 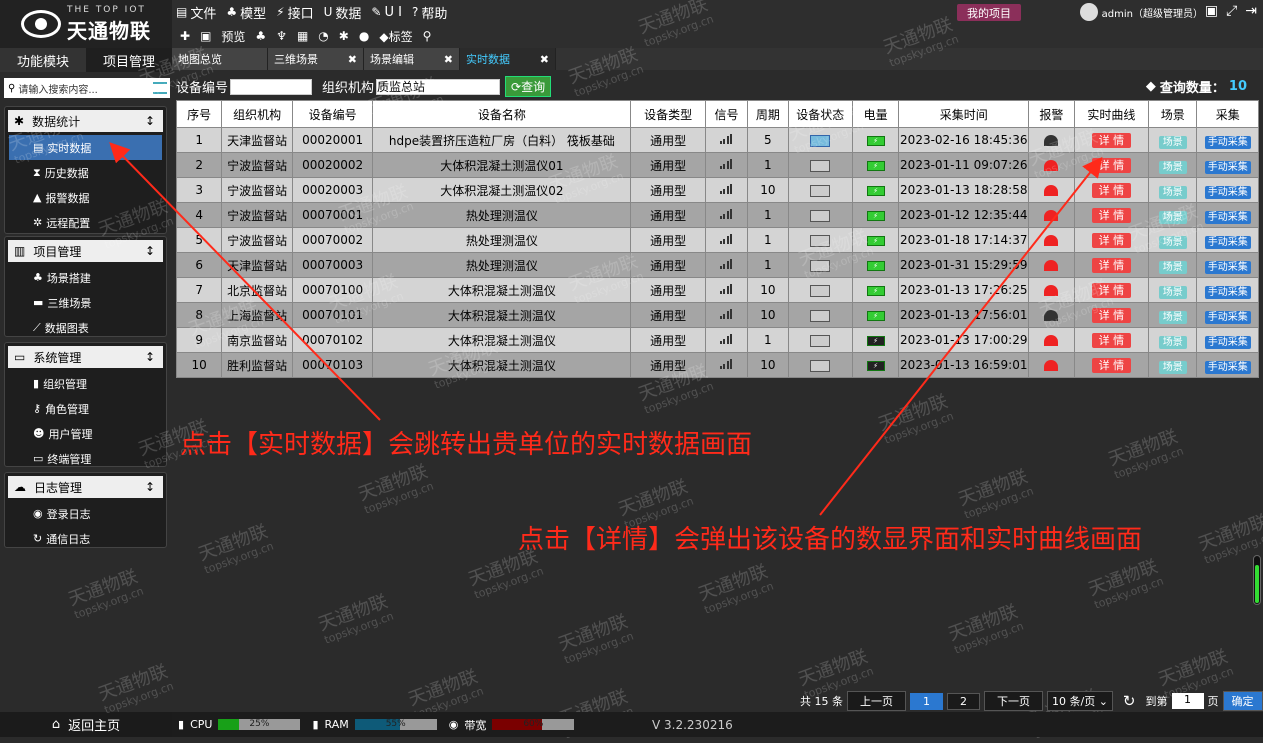 What do you see at coordinates (323, 36) in the screenshot?
I see `dashboard-icon: ◔` at bounding box center [323, 36].